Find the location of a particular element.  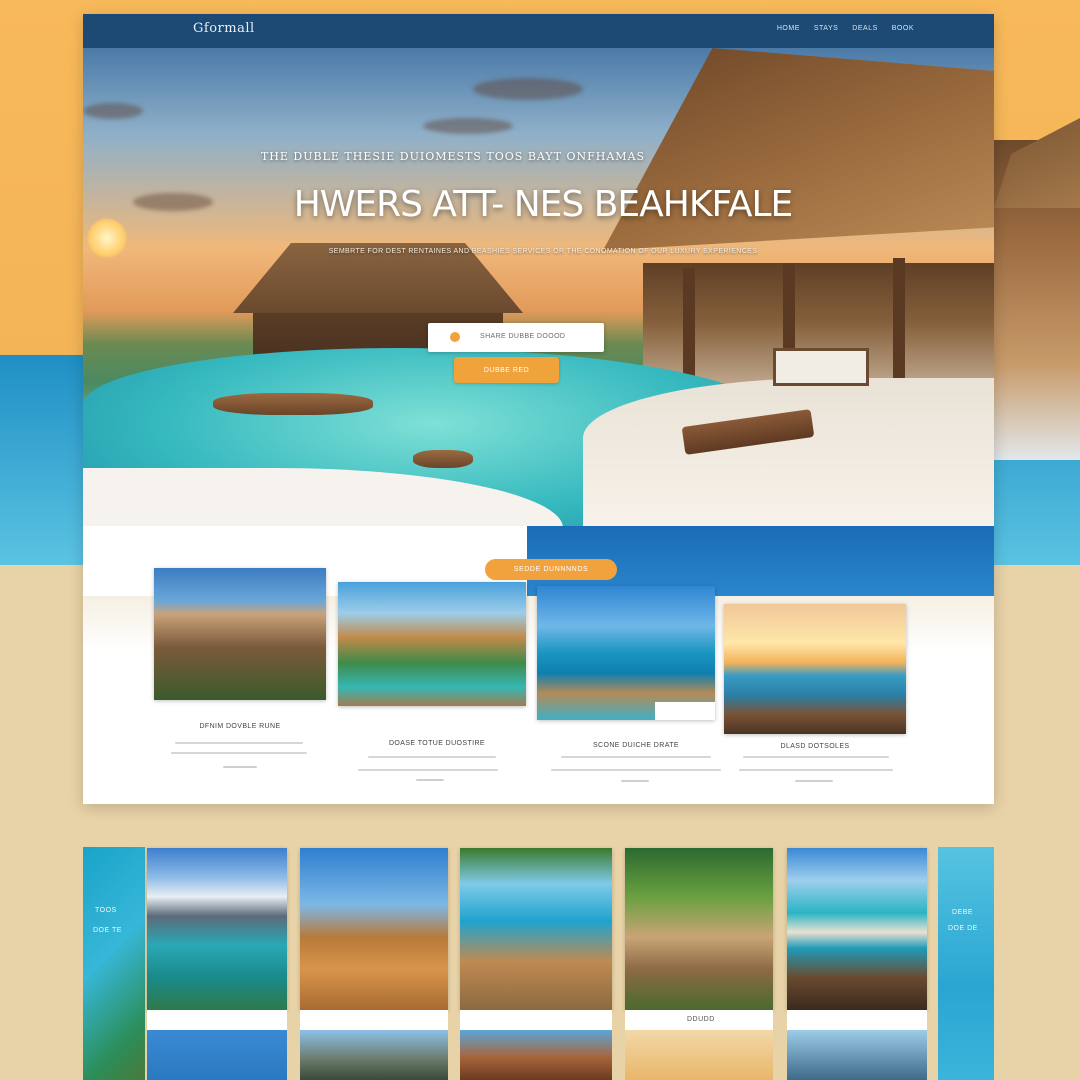

top-navigation: Gformall HOME STAYS DEALS BOOK is located at coordinates (538, 31).